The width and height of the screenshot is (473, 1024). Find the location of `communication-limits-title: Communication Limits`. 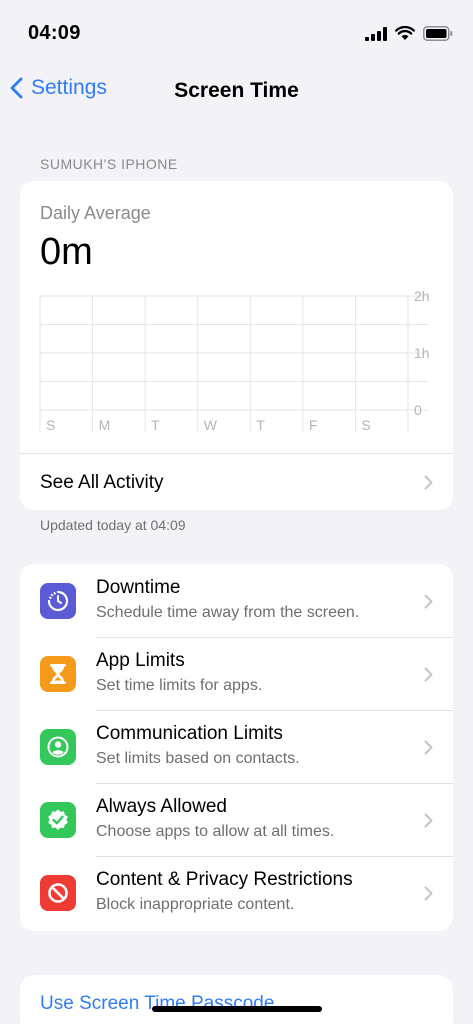

communication-limits-title: Communication Limits is located at coordinates (189, 733).